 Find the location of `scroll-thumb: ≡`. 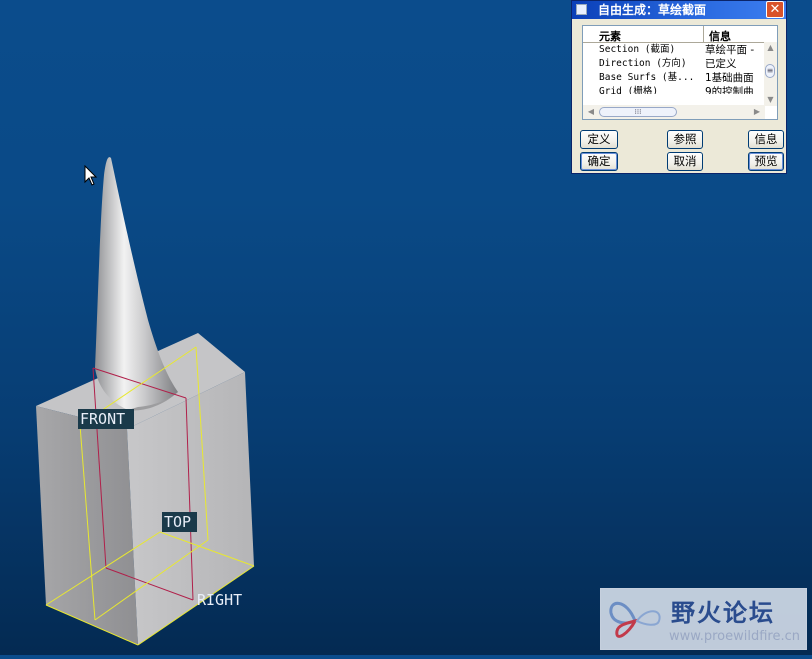

scroll-thumb: ≡ is located at coordinates (770, 71).